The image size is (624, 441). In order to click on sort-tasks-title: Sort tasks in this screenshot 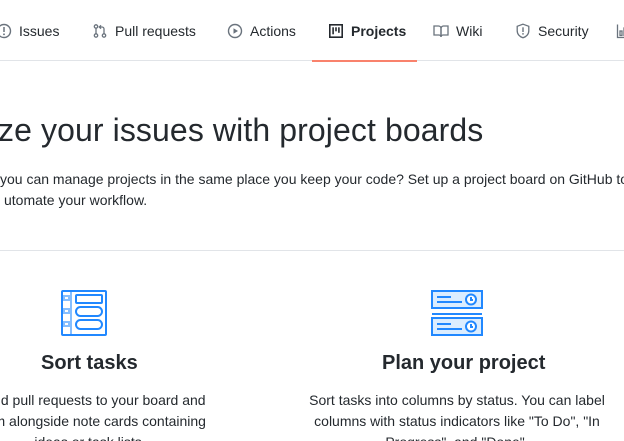, I will do `click(89, 363)`.